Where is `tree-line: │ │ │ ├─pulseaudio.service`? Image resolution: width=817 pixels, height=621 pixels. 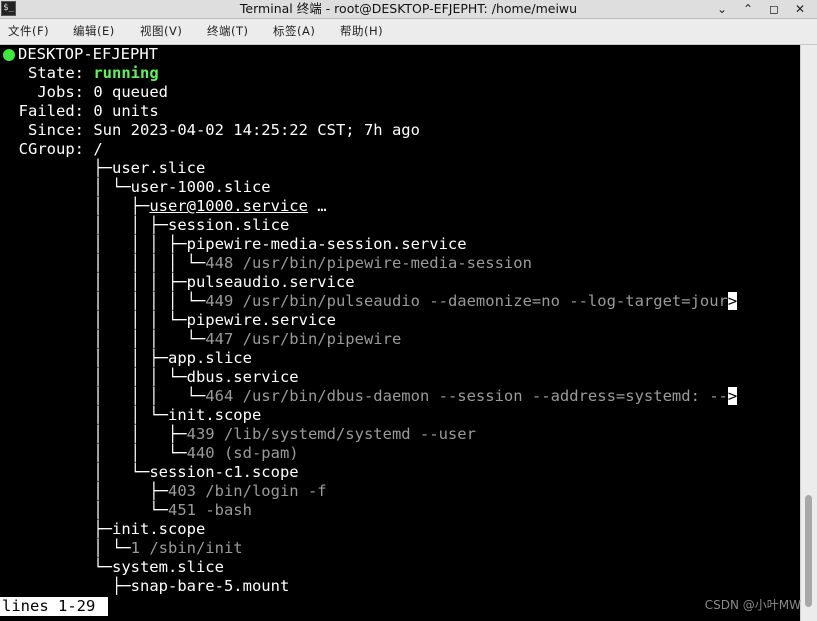
tree-line: │ │ │ ├─pulseaudio.service is located at coordinates (177, 282).